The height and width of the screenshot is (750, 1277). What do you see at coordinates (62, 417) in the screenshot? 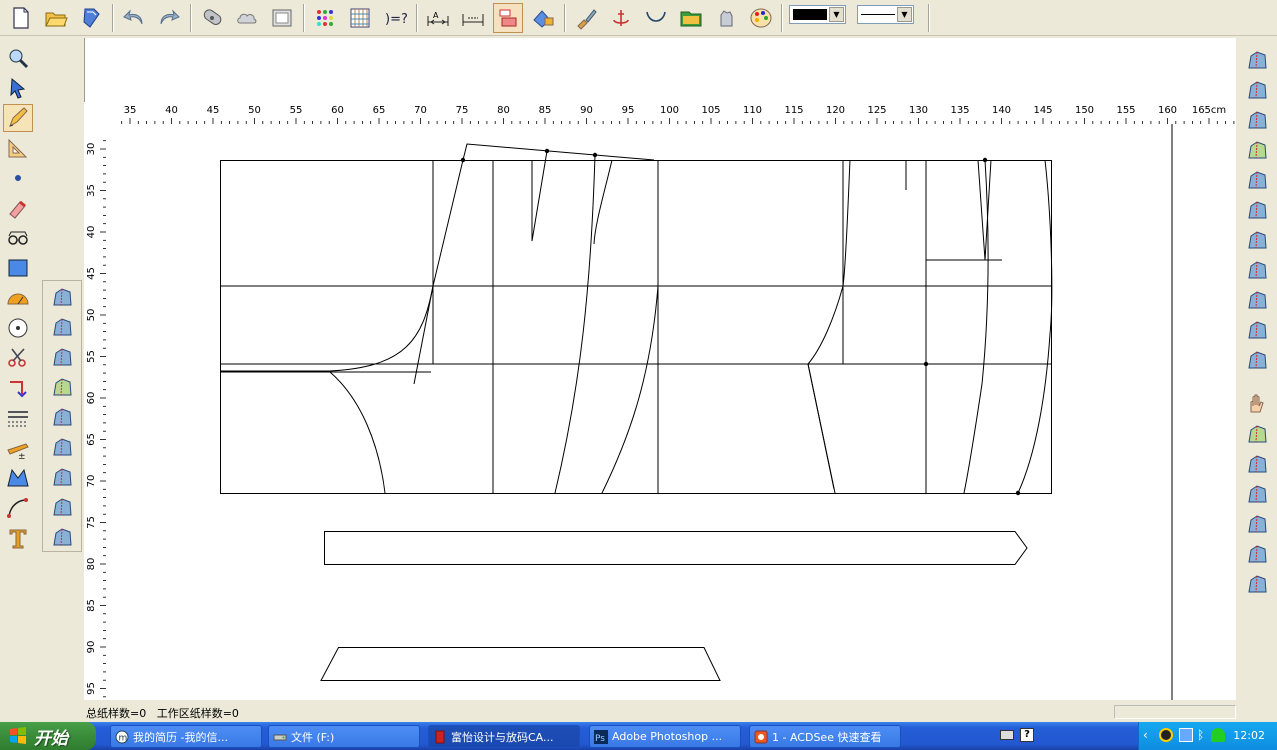
I see `pattern-shift-icon` at bounding box center [62, 417].